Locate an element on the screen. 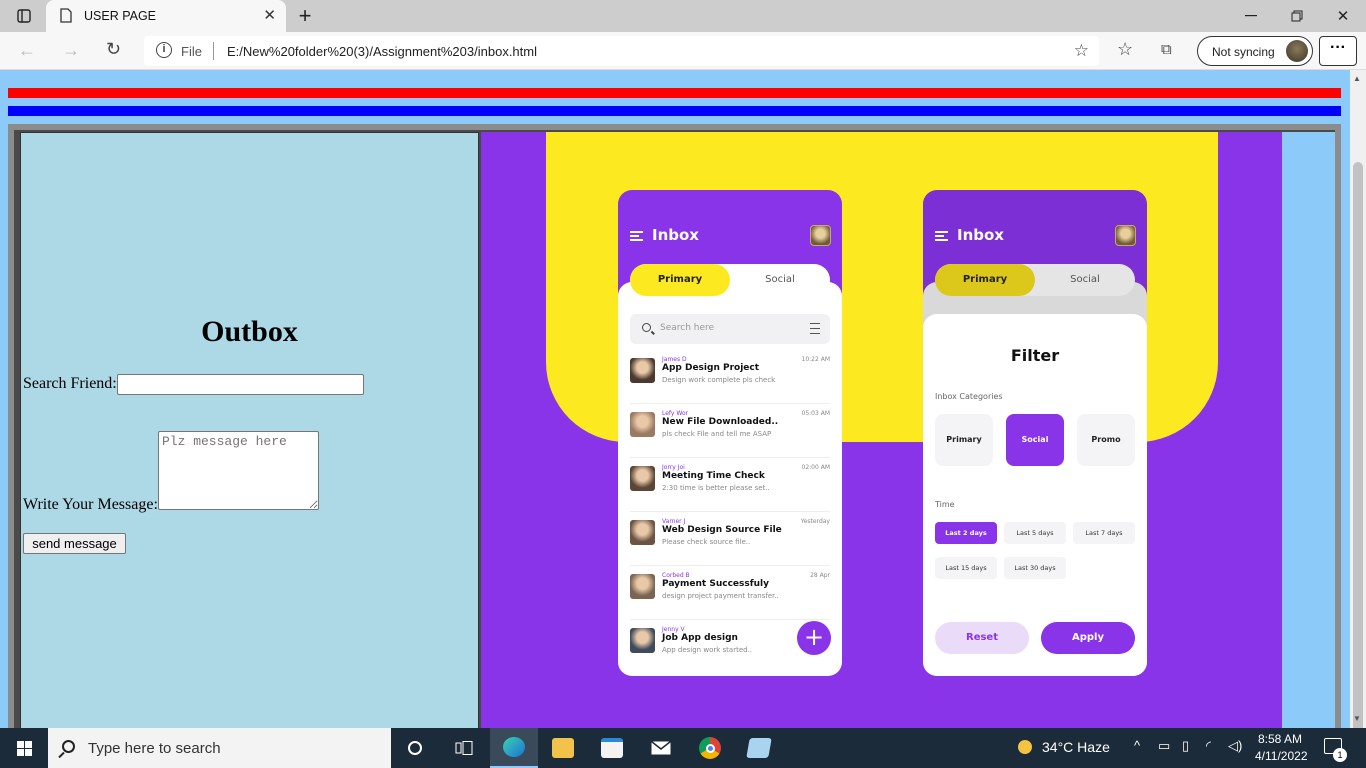  mail-preview: design project payment transfer.. is located at coordinates (720, 596).